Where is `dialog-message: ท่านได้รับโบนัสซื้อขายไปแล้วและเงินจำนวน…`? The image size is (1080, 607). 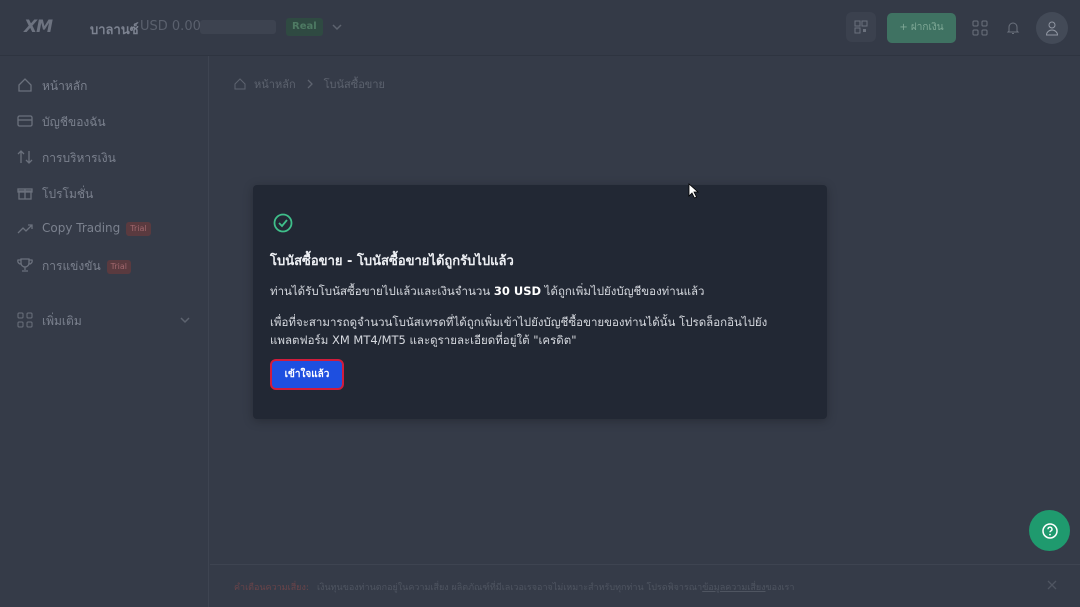
dialog-message: ท่านได้รับโบนัสซื้อขายไปแล้วและเงินจำนวน… is located at coordinates (487, 292).